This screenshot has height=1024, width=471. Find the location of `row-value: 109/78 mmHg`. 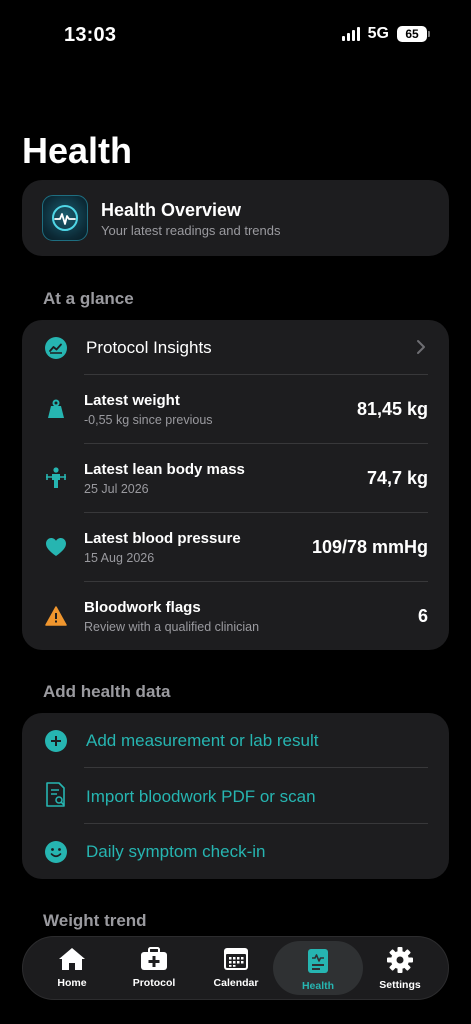

row-value: 109/78 mmHg is located at coordinates (369, 547).